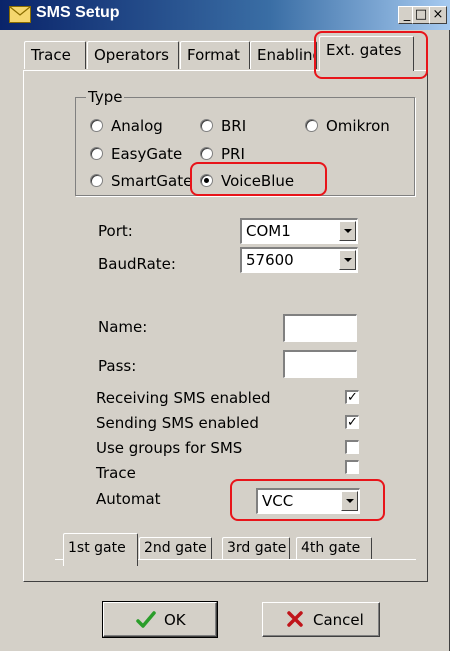 The height and width of the screenshot is (651, 464). Describe the element at coordinates (175, 548) in the screenshot. I see `tab-2nd-gate: 2nd gate` at that location.